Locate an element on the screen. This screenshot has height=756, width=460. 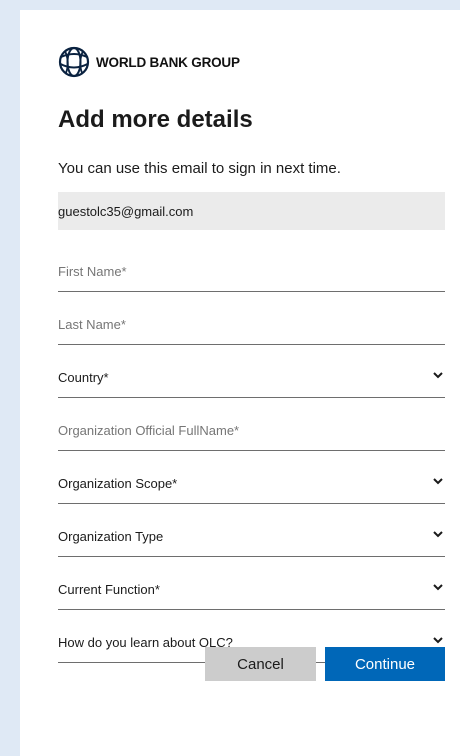
first-name-input is located at coordinates (251, 271).